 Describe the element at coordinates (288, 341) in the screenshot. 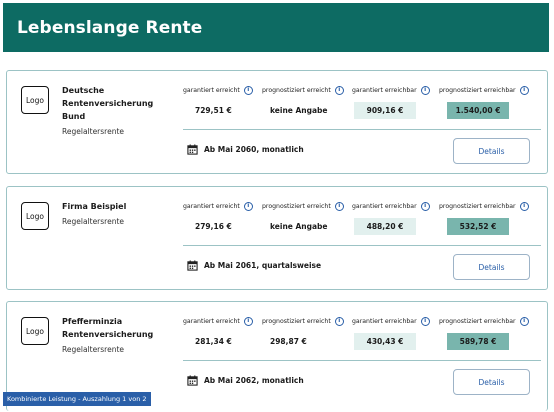

I see `metric-value: 298,87 €` at that location.